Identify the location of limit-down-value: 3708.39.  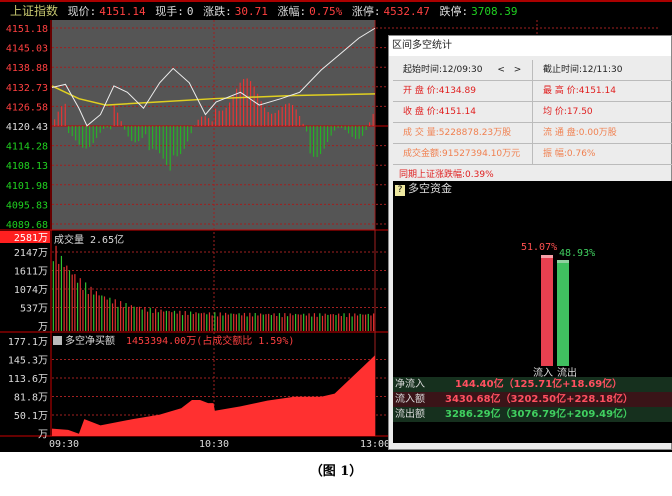
(494, 11).